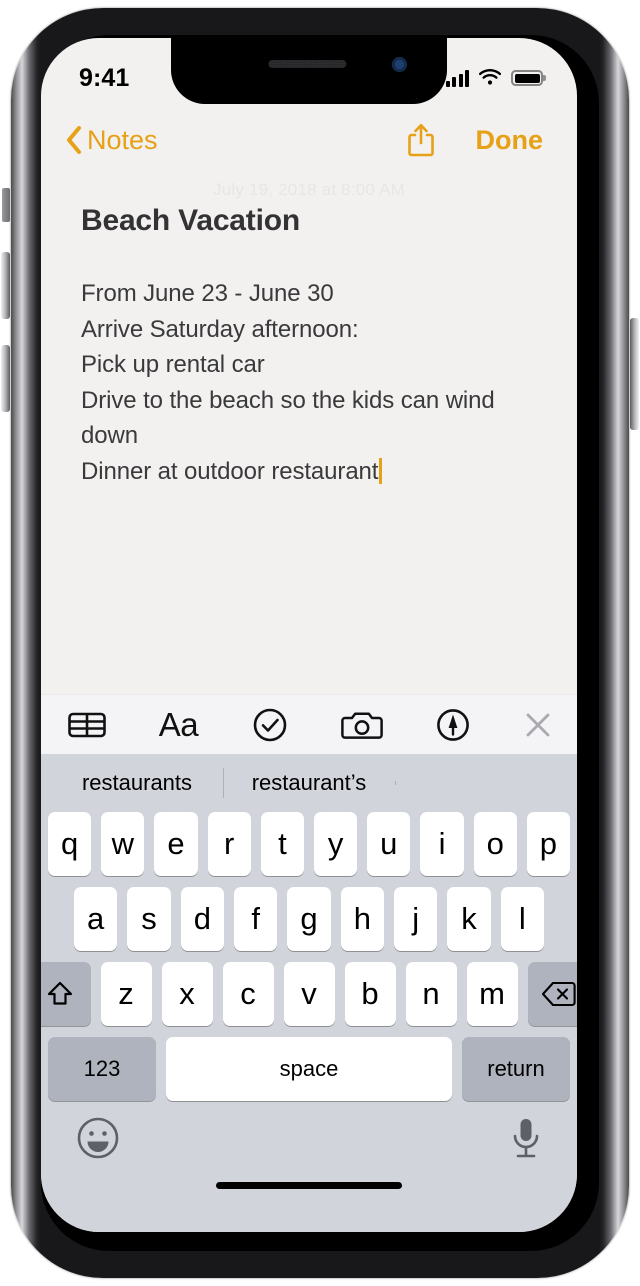 The width and height of the screenshot is (640, 1286). Describe the element at coordinates (552, 994) in the screenshot. I see `backspace-icon` at that location.